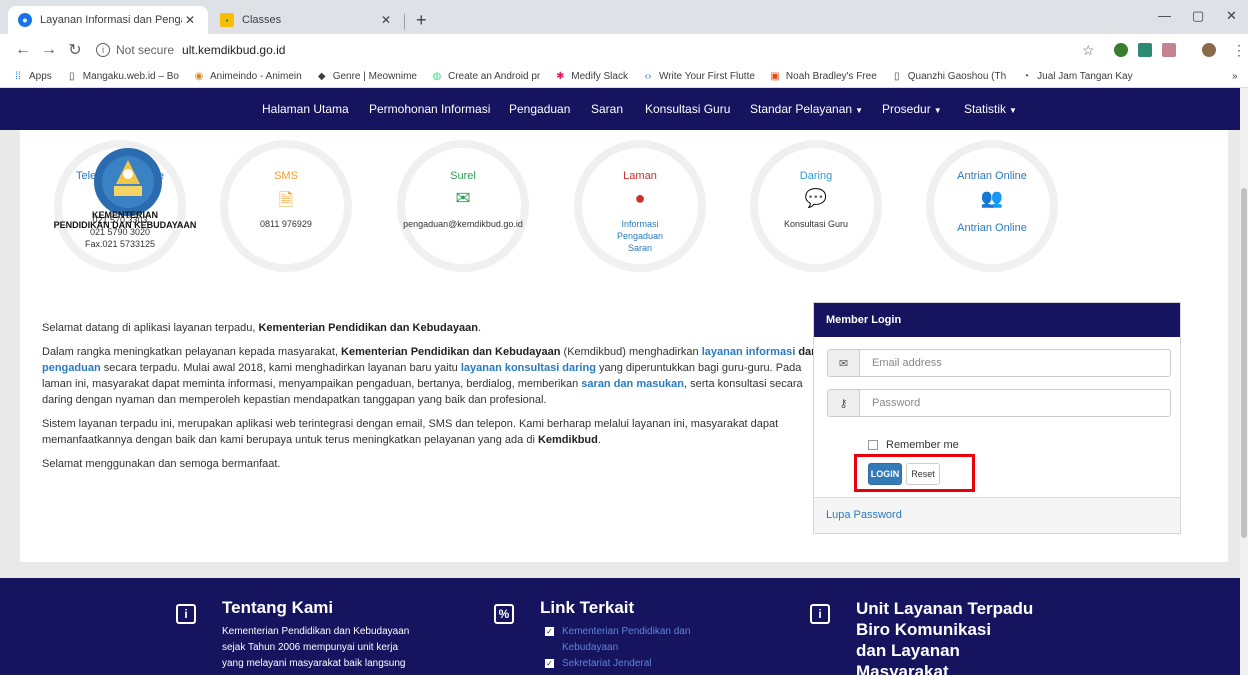 The width and height of the screenshot is (1248, 675). I want to click on nav-halaman-utama: Halaman Utama, so click(305, 109).